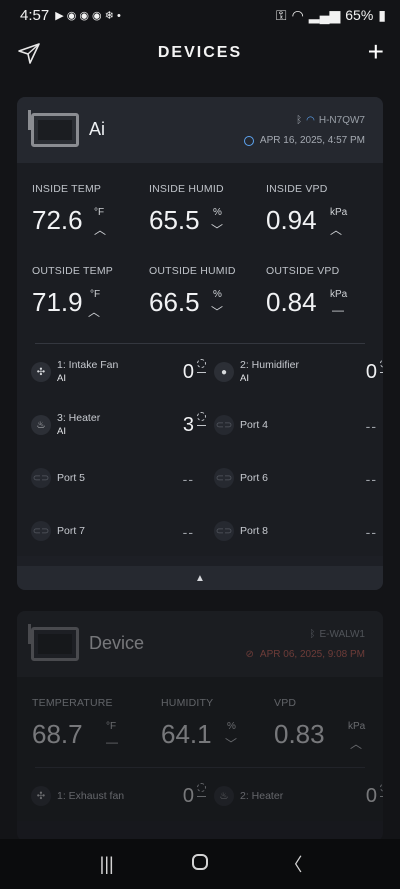 The image size is (400, 889). What do you see at coordinates (57, 734) in the screenshot?
I see `metric-value: 68.7` at bounding box center [57, 734].